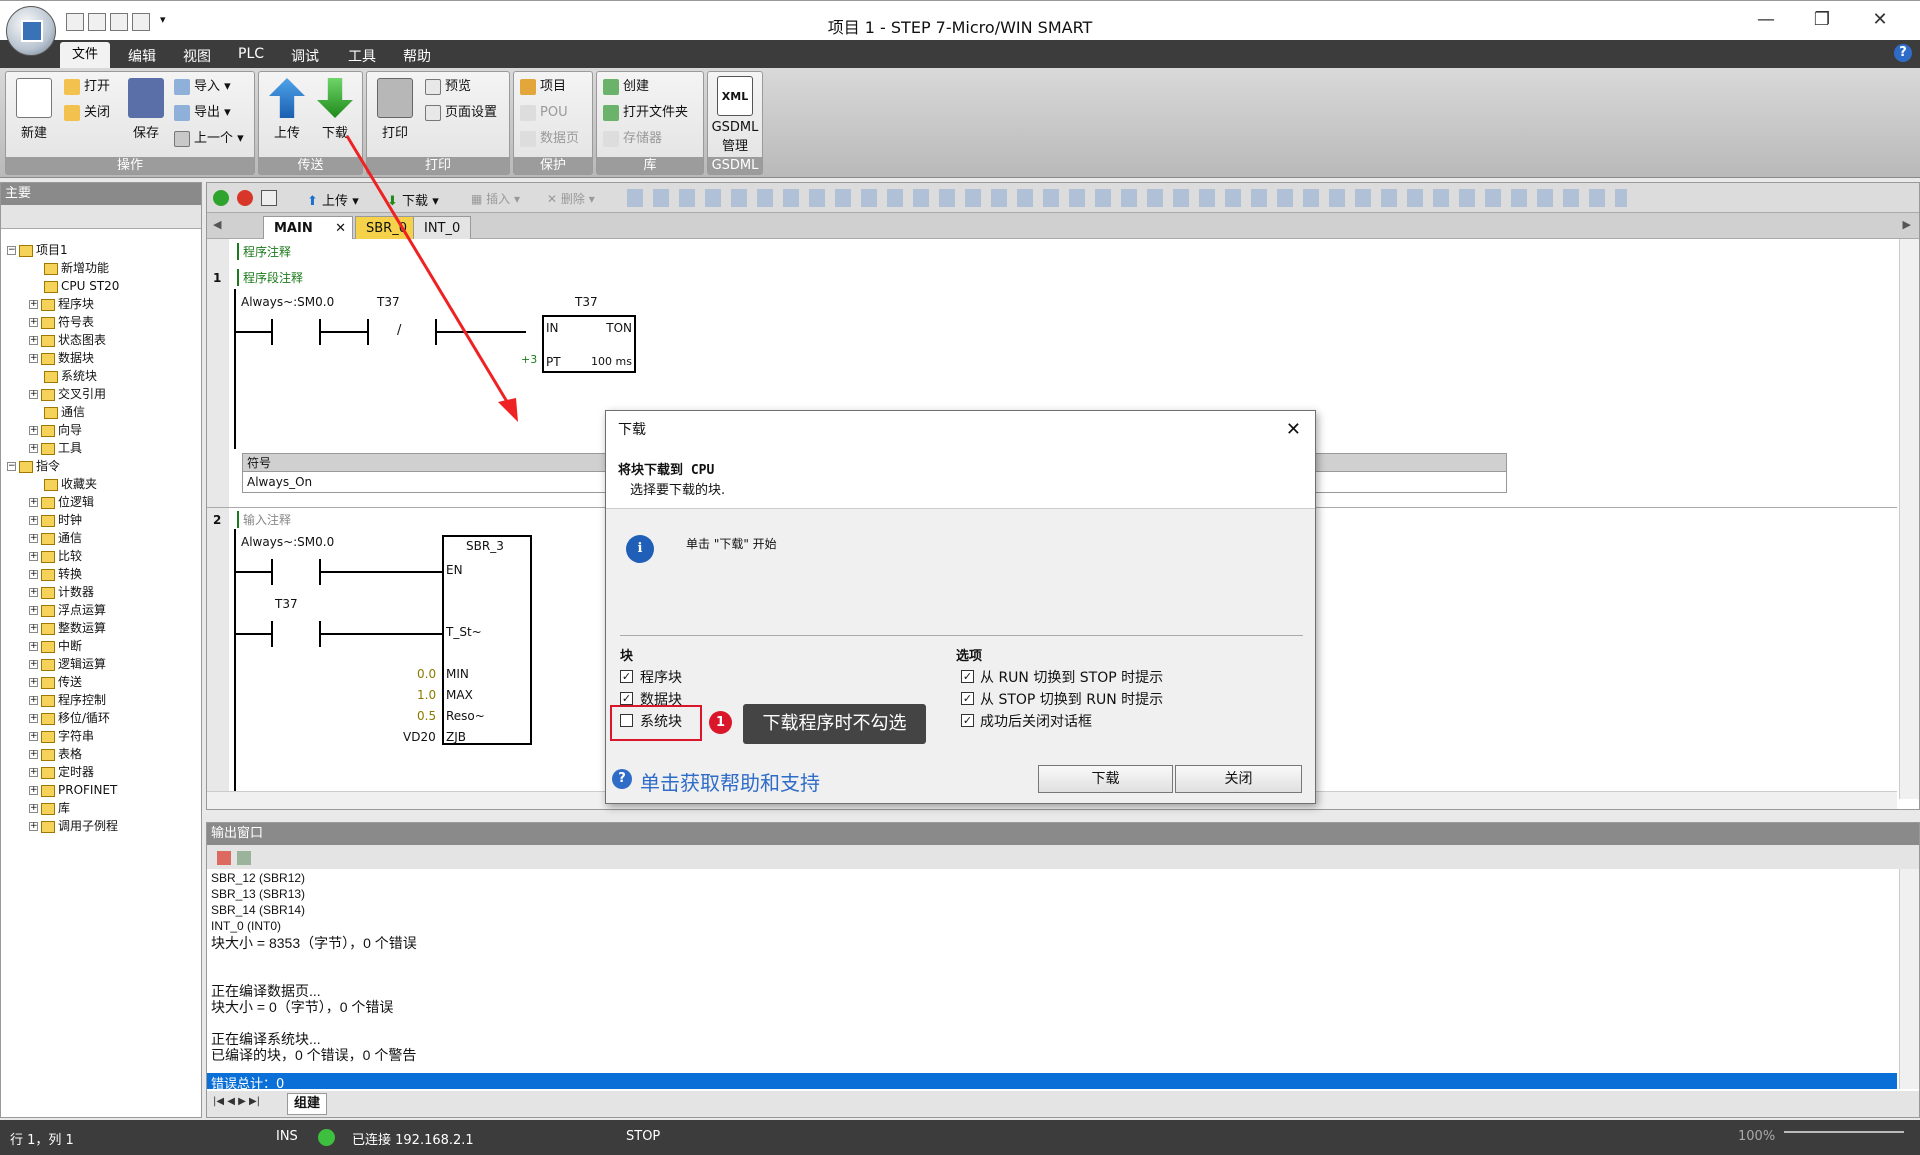 This screenshot has height=1155, width=1920. Describe the element at coordinates (307, 1104) in the screenshot. I see `tab-build: 组建` at that location.